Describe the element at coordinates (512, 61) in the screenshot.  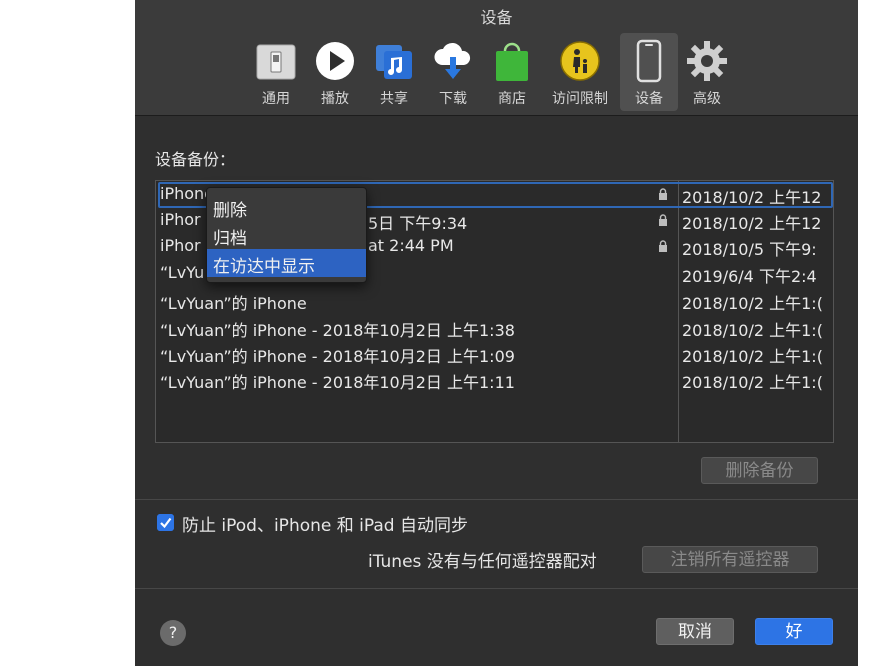
I see `store-bag-icon` at that location.